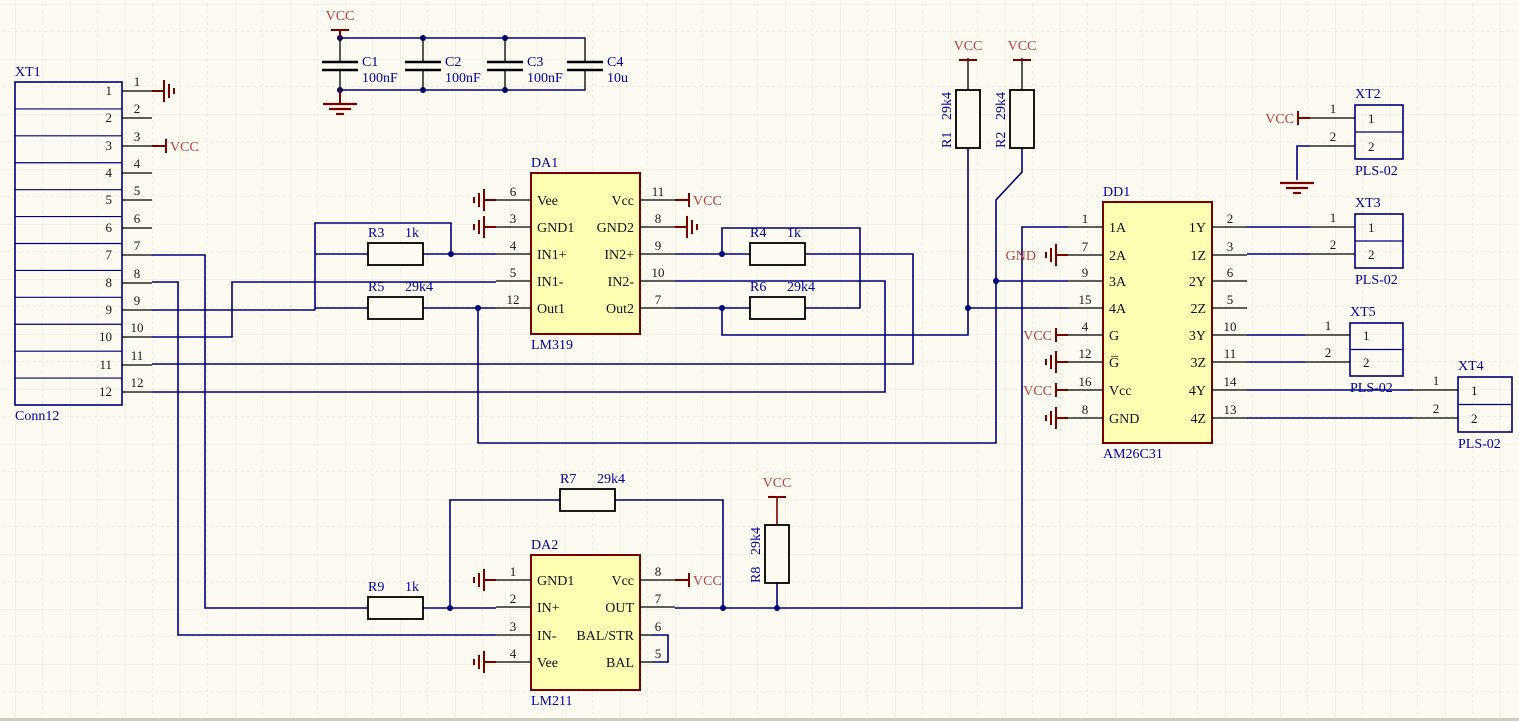 The height and width of the screenshot is (721, 1519). What do you see at coordinates (548, 608) in the screenshot?
I see `pin-name: IN+` at bounding box center [548, 608].